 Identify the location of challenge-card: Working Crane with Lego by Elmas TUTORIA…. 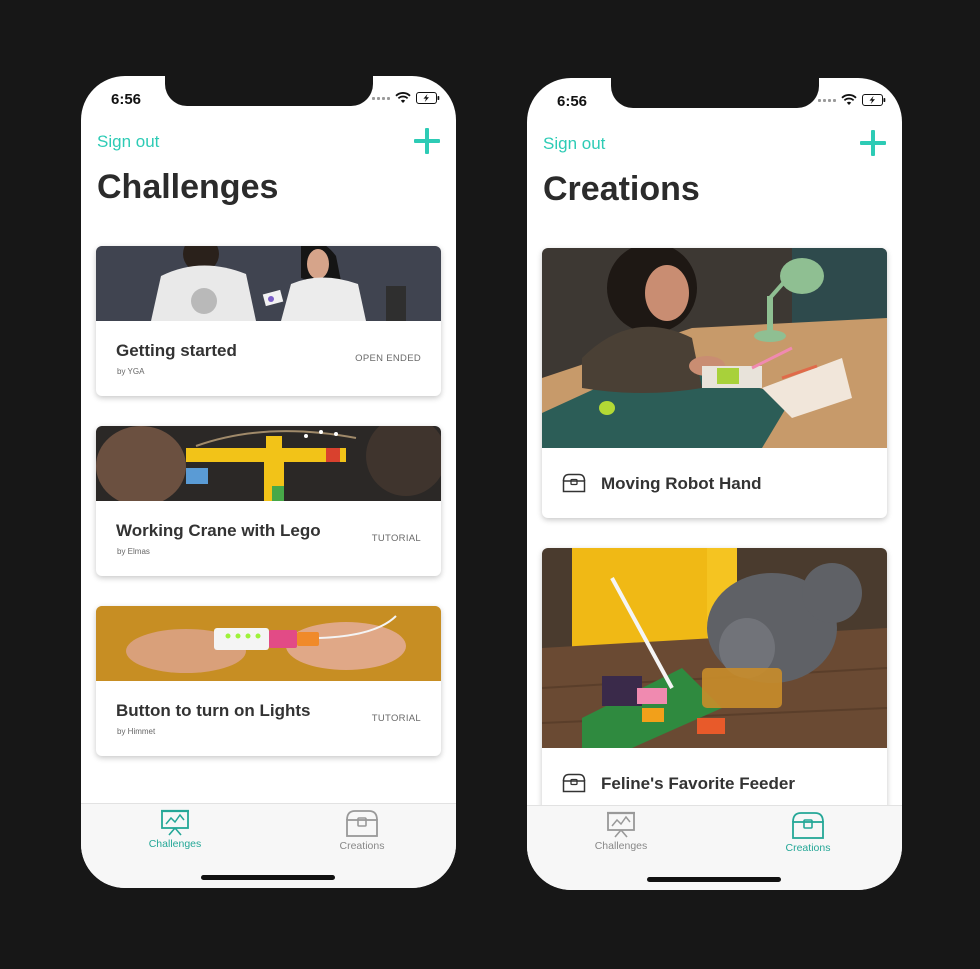
(268, 501).